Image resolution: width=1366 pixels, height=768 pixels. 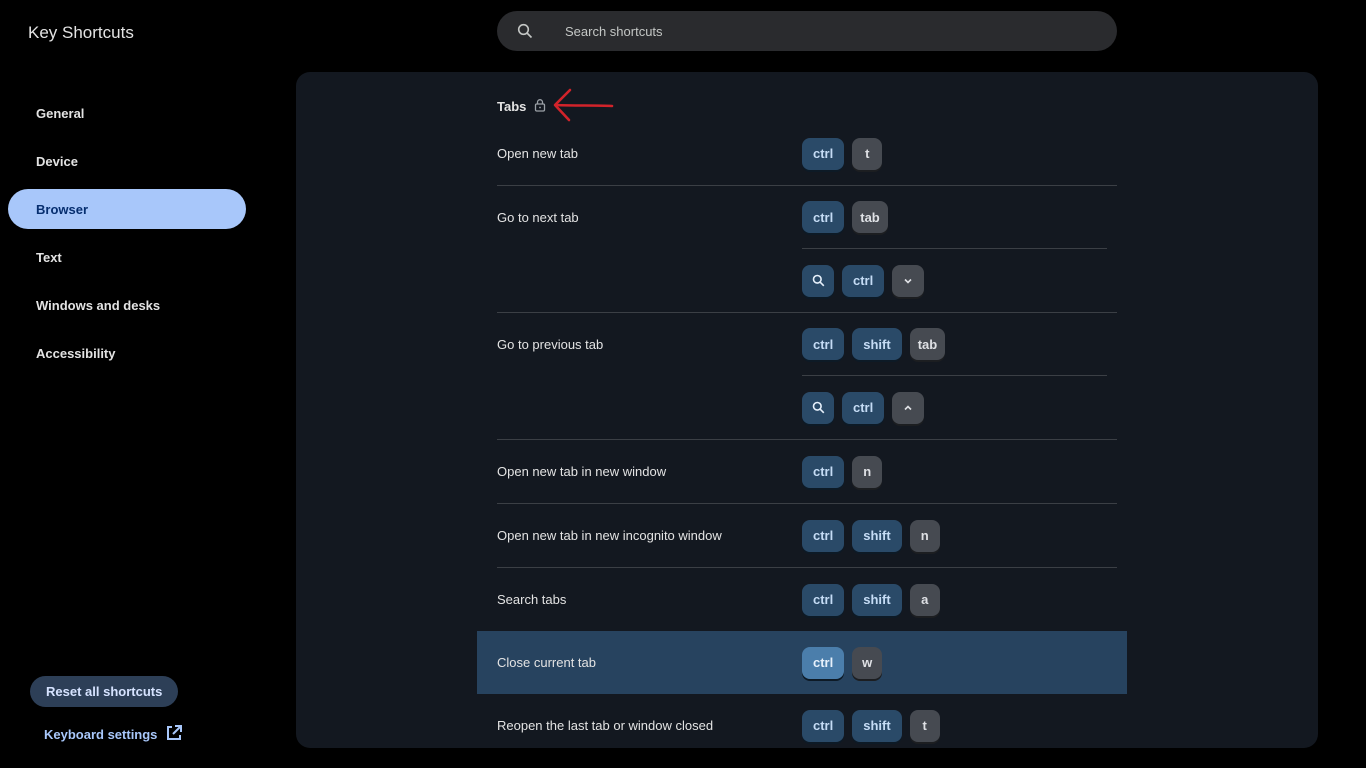 I want to click on accelerator-list: ctrl w, so click(x=959, y=662).